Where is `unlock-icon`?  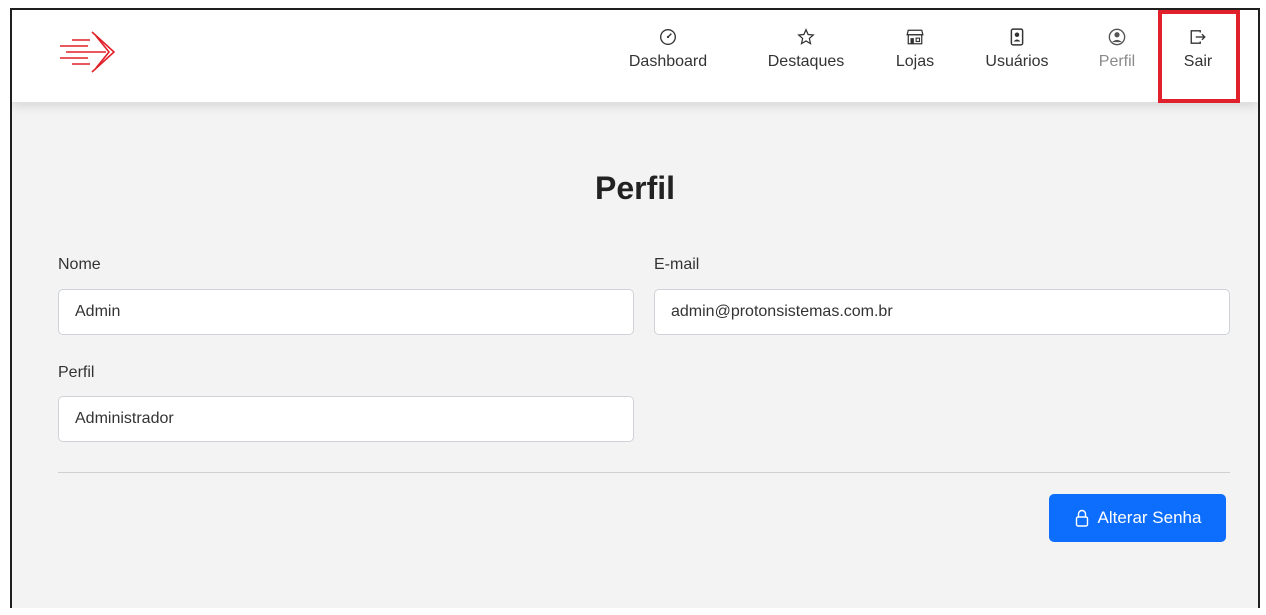 unlock-icon is located at coordinates (1081, 518).